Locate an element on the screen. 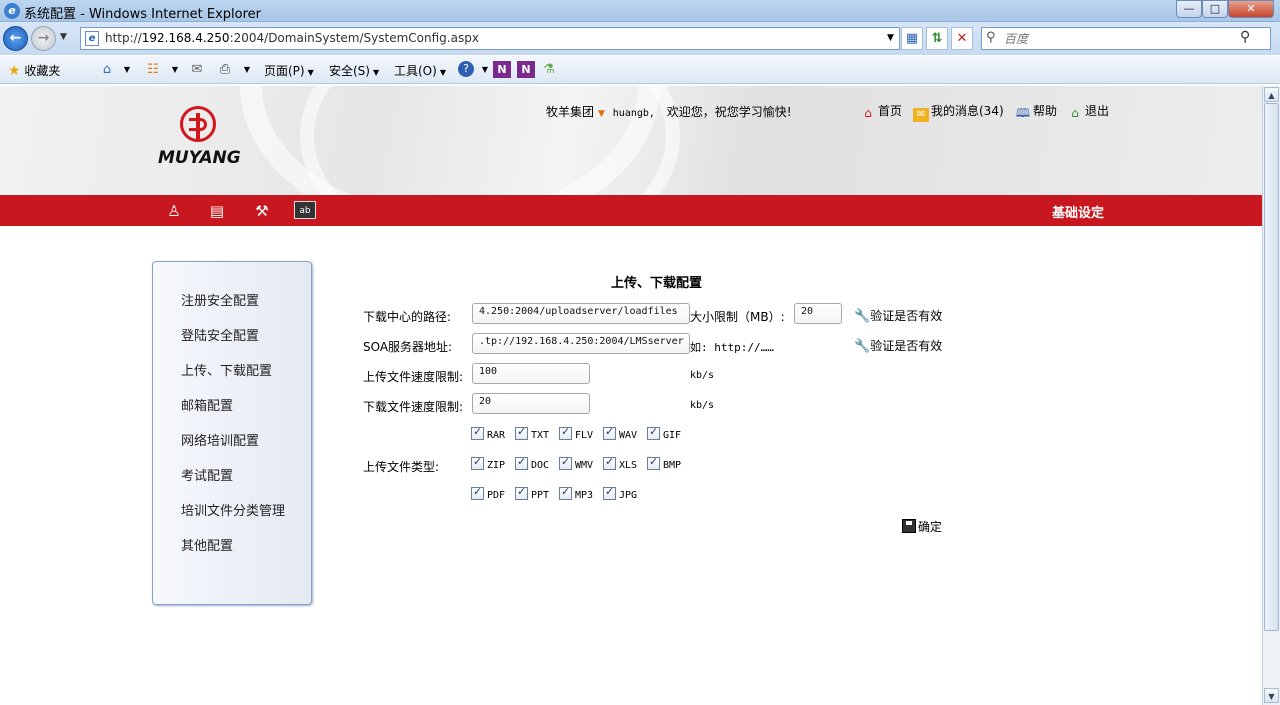 The height and width of the screenshot is (705, 1280). maximize-button: □ is located at coordinates (1215, 9).